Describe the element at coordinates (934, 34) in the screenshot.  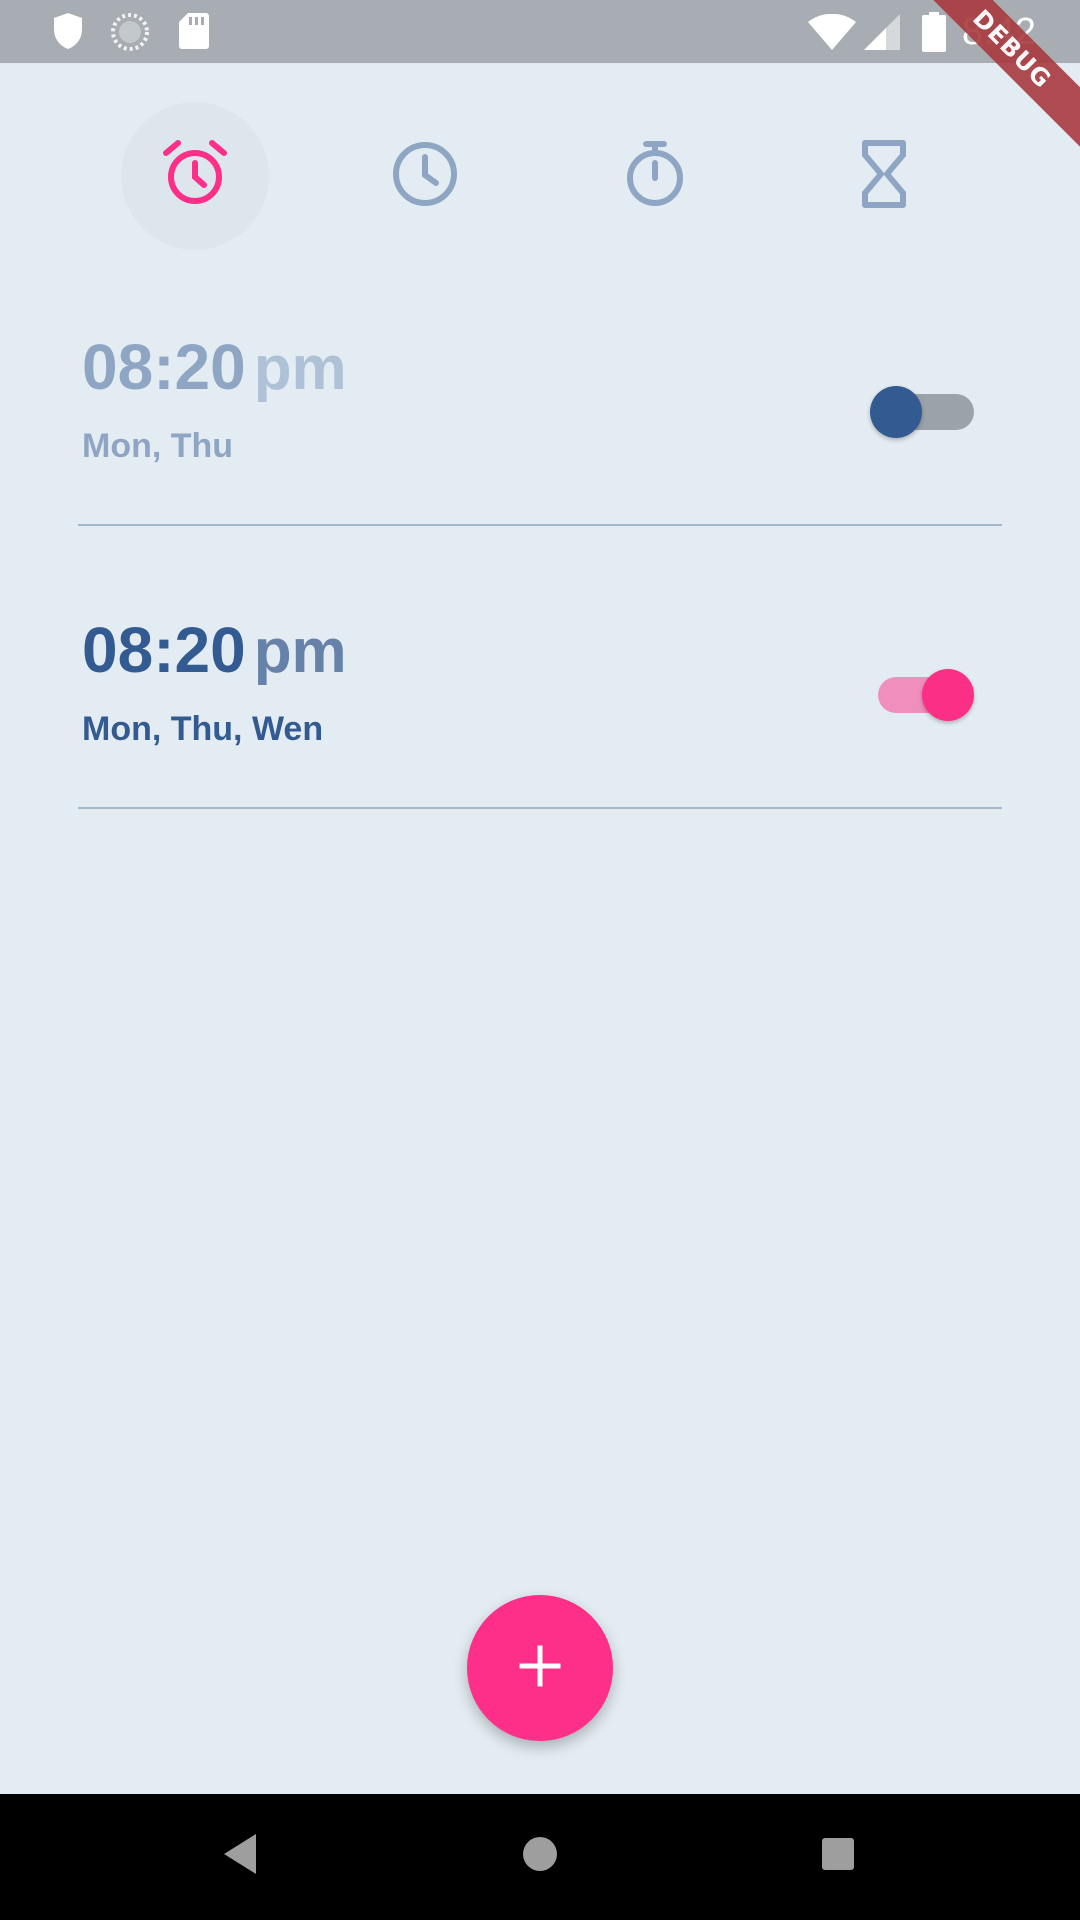
I see `battery-icon` at that location.